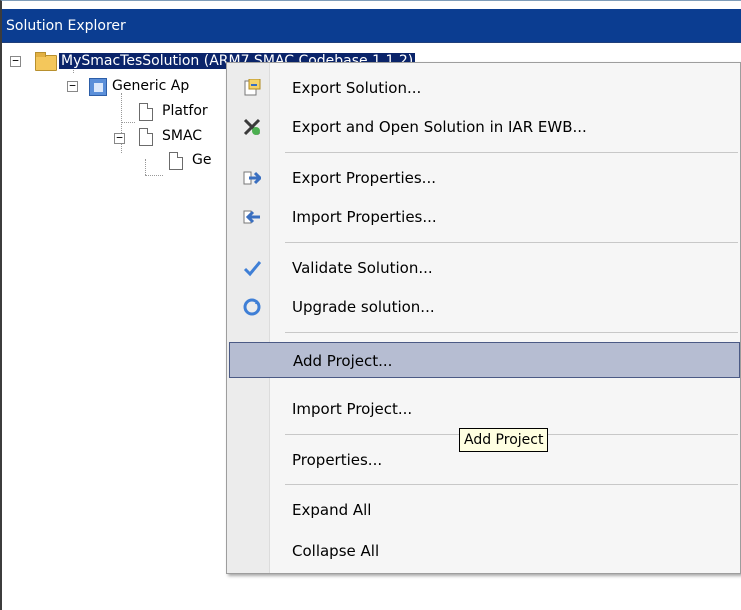 This screenshot has width=741, height=610. I want to click on tree-node-label: Ge, so click(202, 160).